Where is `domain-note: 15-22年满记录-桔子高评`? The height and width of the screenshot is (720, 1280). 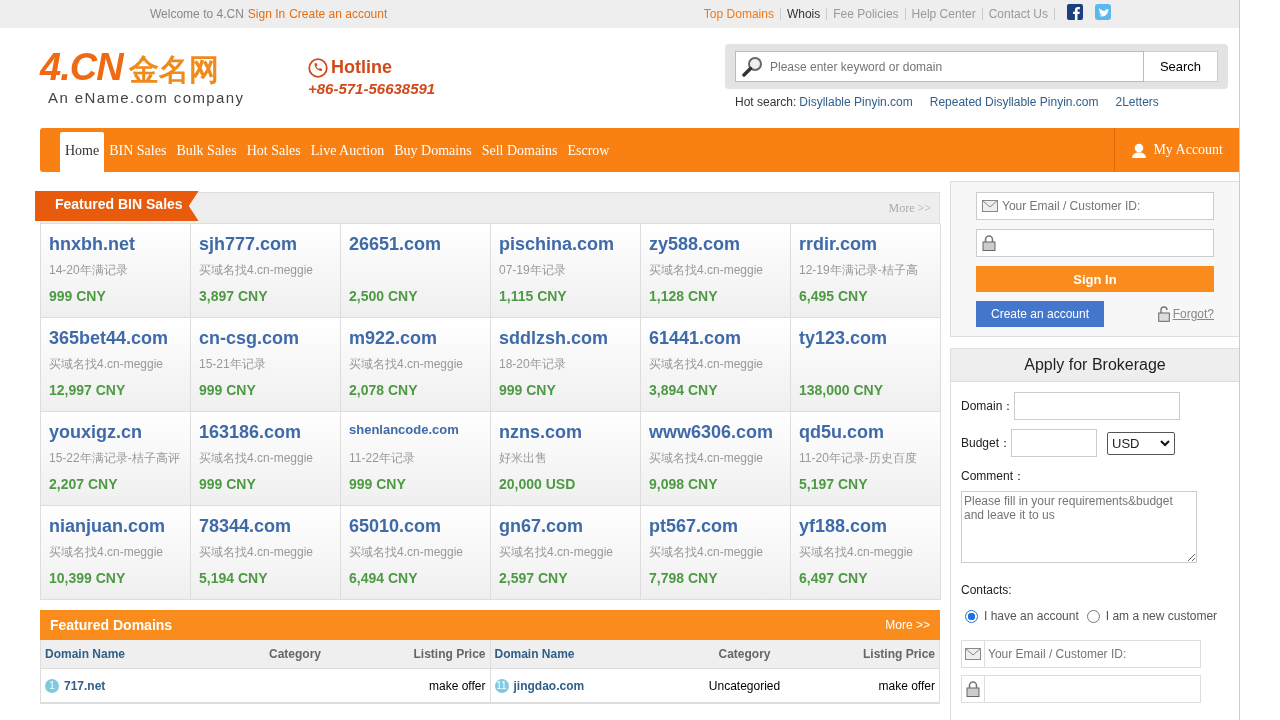 domain-note: 15-22年满记录-桔子高评 is located at coordinates (115, 458).